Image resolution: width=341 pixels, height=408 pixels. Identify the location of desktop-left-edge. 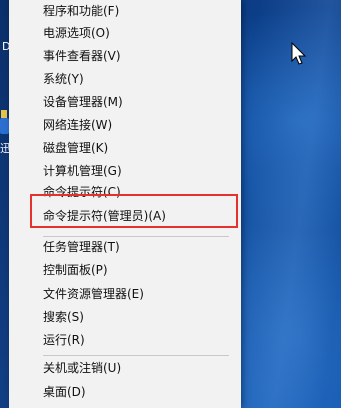
(4, 204).